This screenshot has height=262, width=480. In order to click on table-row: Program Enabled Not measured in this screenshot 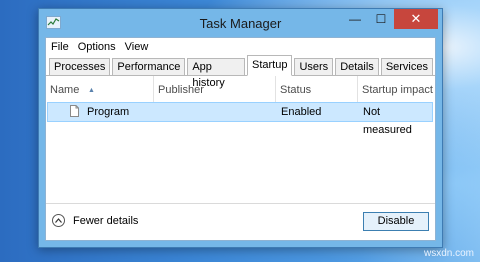, I will do `click(240, 119)`.